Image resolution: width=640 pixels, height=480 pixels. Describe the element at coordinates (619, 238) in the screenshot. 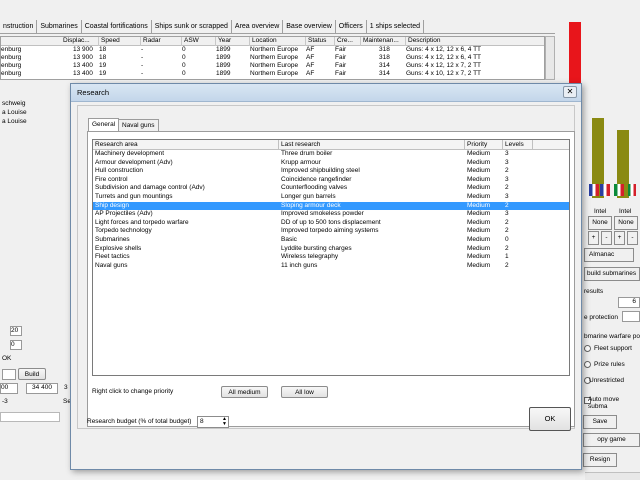

I see `intel-plus-2: +` at that location.